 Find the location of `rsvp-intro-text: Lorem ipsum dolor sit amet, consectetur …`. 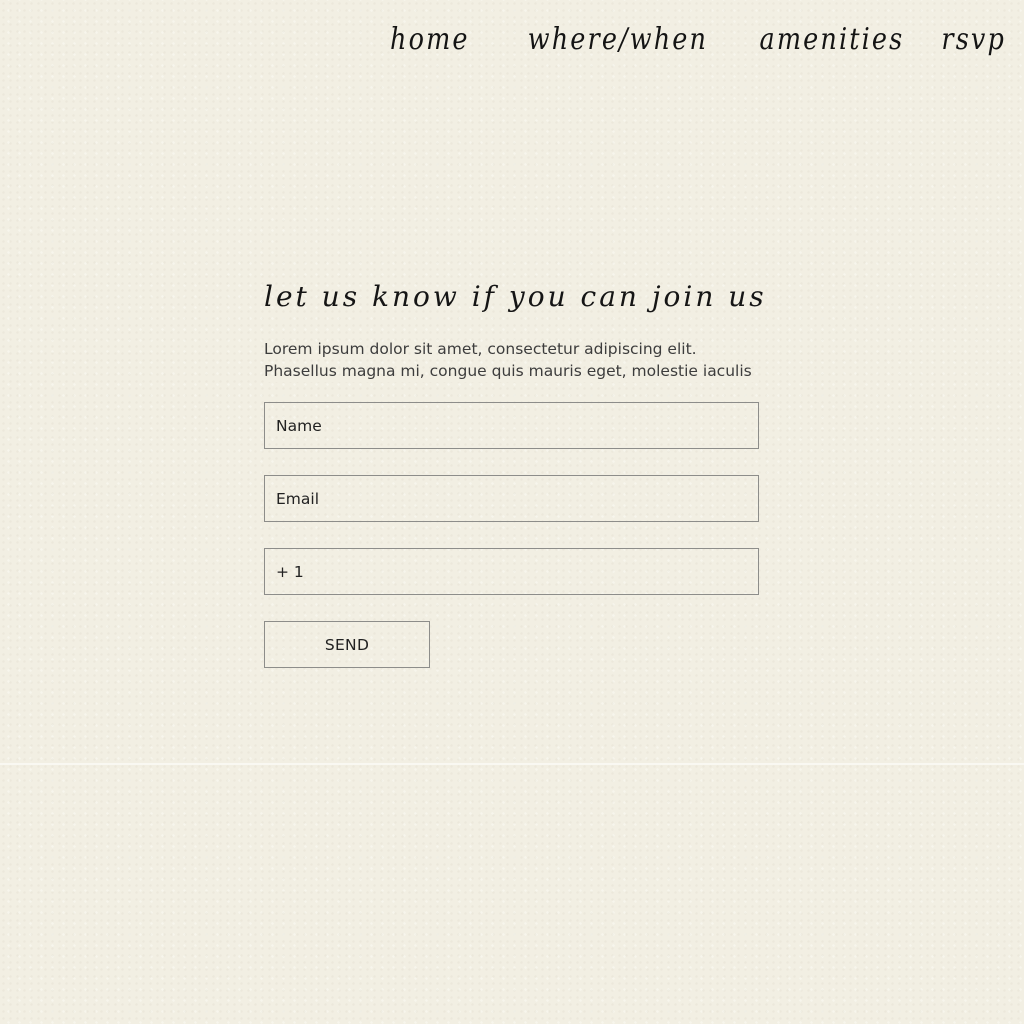

rsvp-intro-text: Lorem ipsum dolor sit amet, consectetur … is located at coordinates (511, 360).